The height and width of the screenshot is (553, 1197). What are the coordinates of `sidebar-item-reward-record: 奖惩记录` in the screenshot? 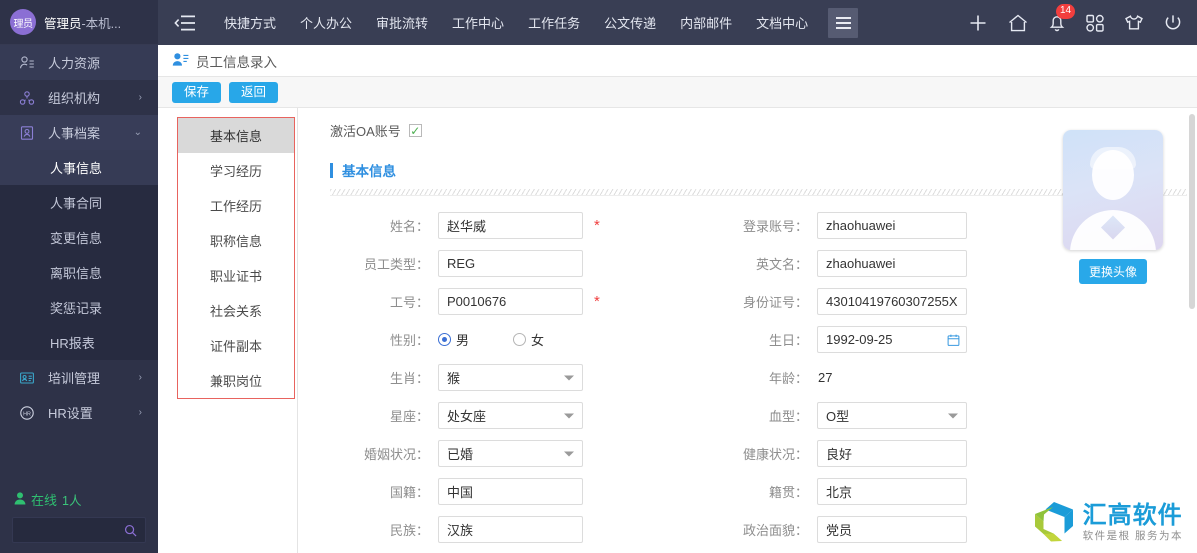 It's located at (79, 307).